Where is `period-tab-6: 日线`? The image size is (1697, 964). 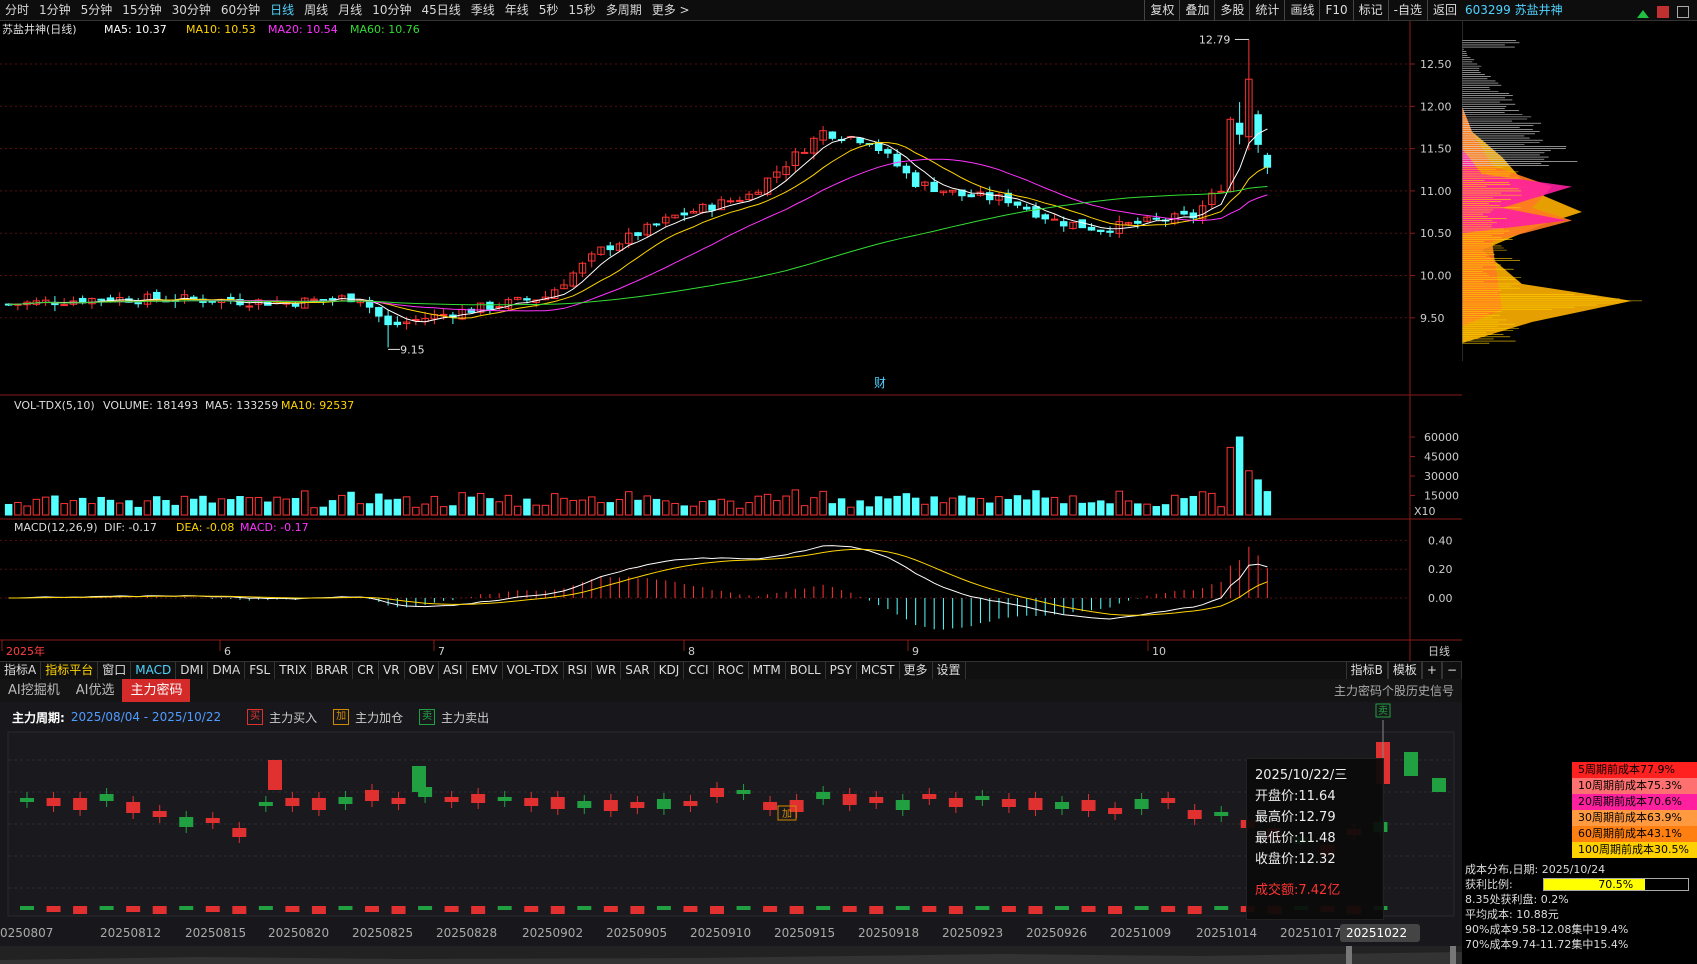 period-tab-6: 日线 is located at coordinates (282, 10).